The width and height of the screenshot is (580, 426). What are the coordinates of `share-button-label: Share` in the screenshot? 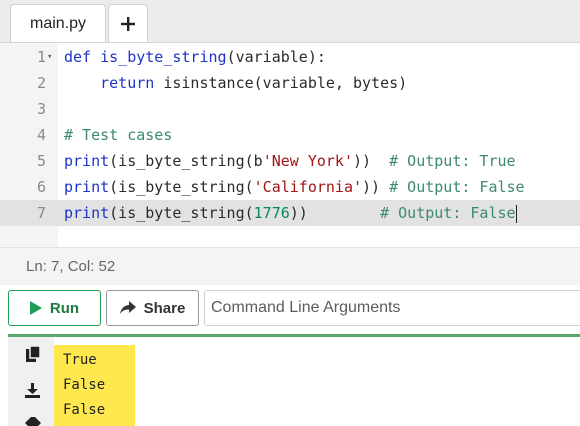 It's located at (164, 308).